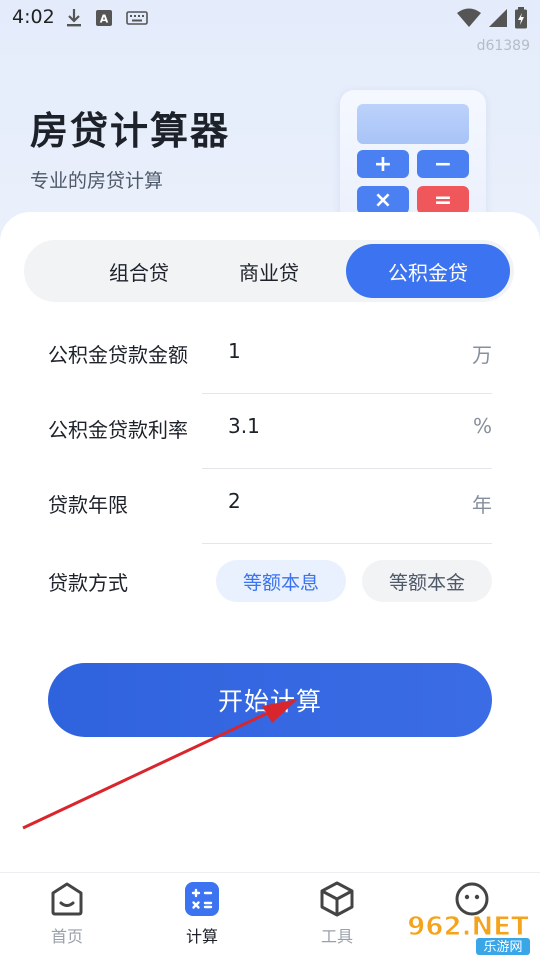 The image size is (540, 960). I want to click on years-label: 贷款年限, so click(88, 505).